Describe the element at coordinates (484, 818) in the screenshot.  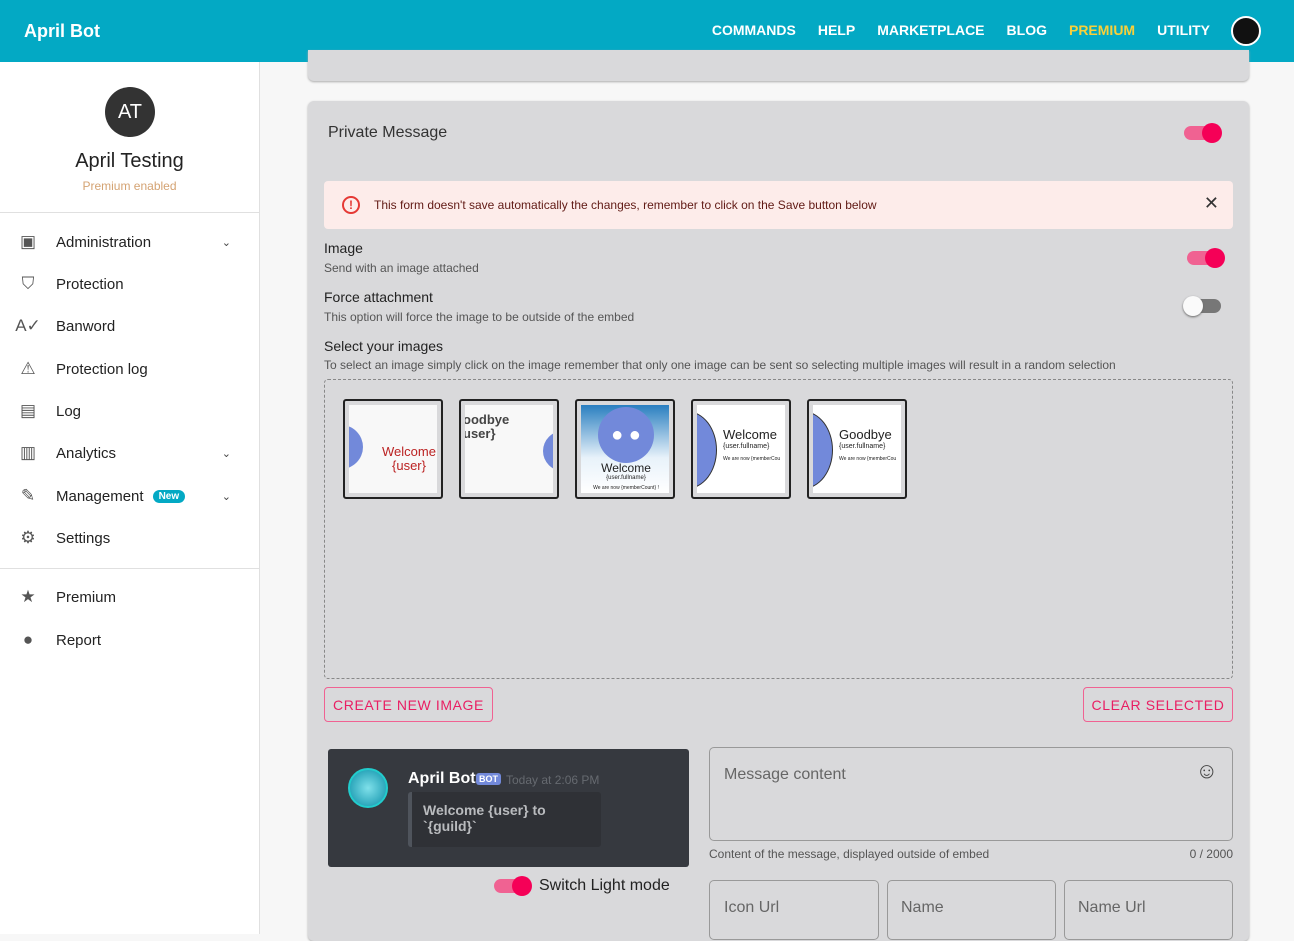
I see `embed-text: Welcome {user} to `{guild}`` at that location.